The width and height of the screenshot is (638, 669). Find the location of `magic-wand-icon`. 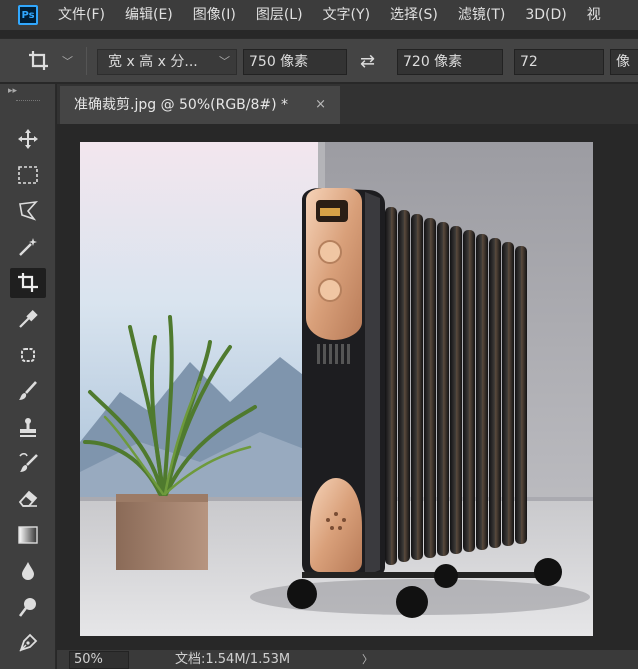

magic-wand-icon is located at coordinates (28, 247).